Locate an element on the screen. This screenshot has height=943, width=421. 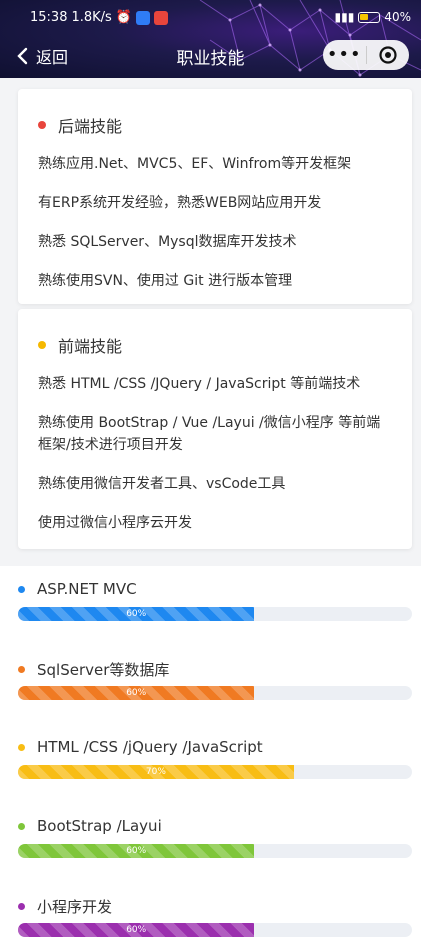
app-notification-icon is located at coordinates (143, 17).